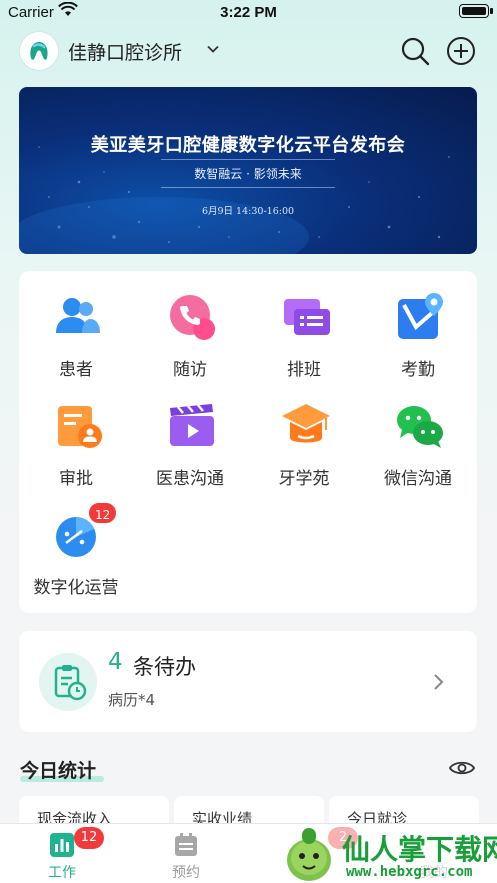 The height and width of the screenshot is (883, 497). Describe the element at coordinates (192, 425) in the screenshot. I see `video-clapper-icon` at that location.